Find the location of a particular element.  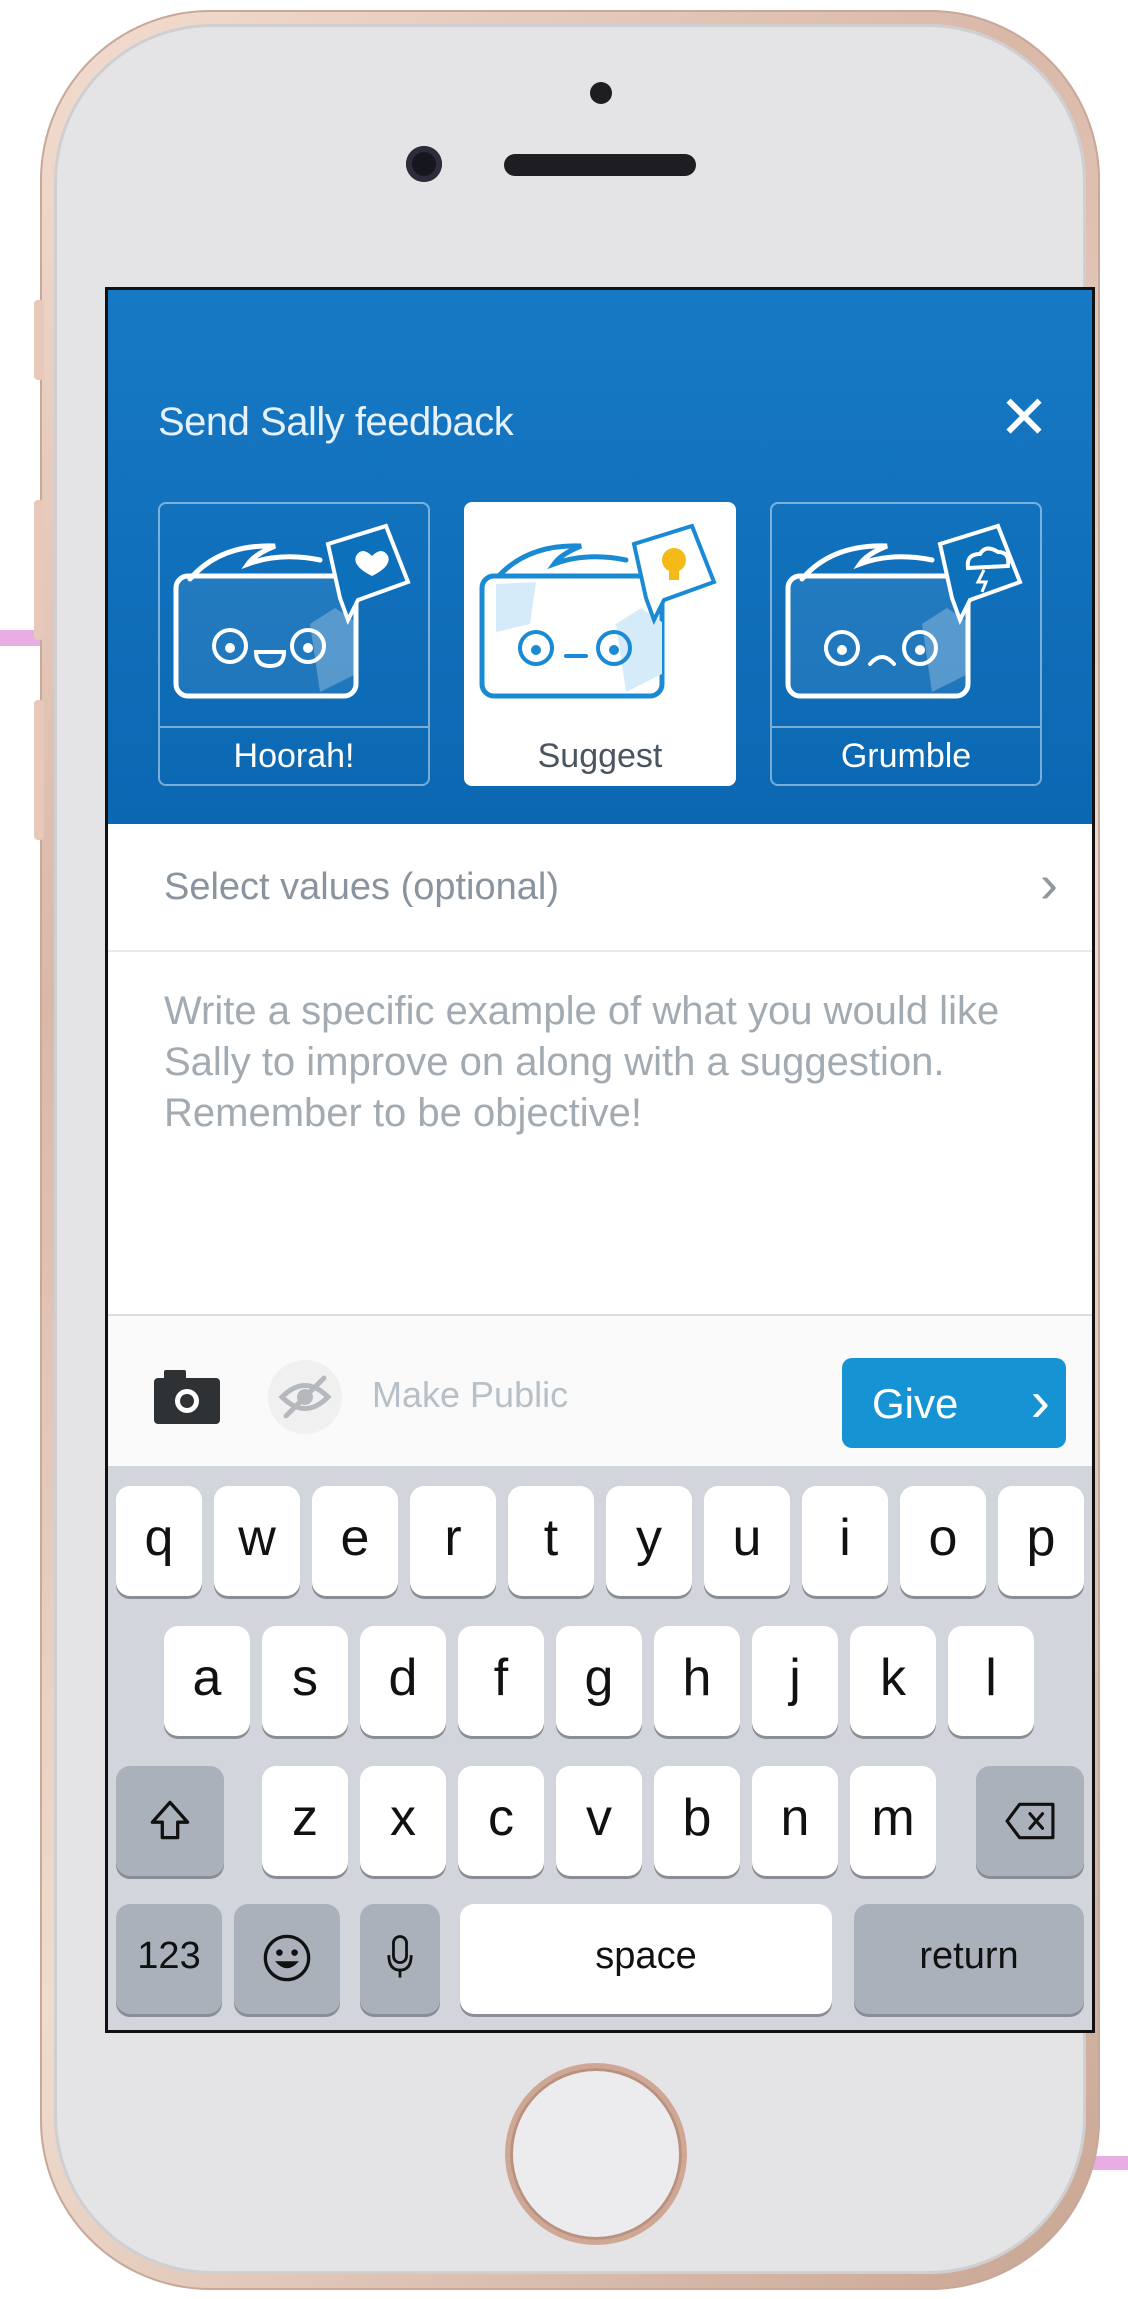

shift-arrow-icon is located at coordinates (170, 1820).